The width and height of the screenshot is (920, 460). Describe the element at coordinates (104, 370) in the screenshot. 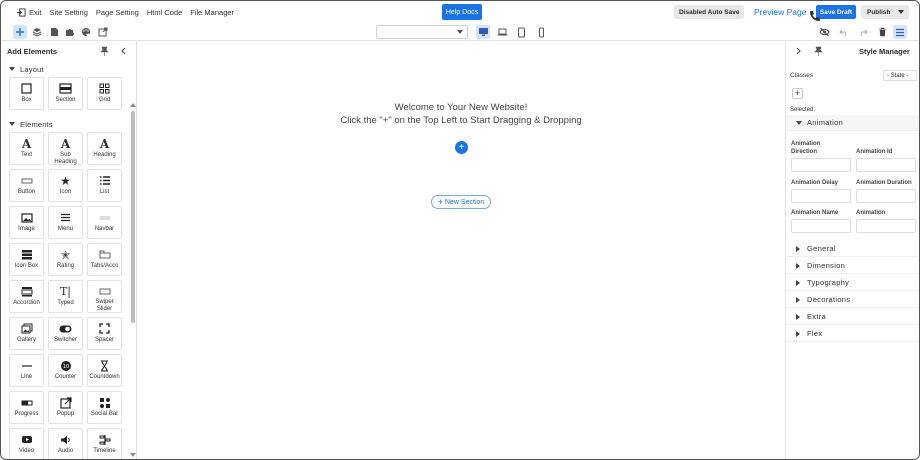

I see `element-countdown: Countdown` at that location.